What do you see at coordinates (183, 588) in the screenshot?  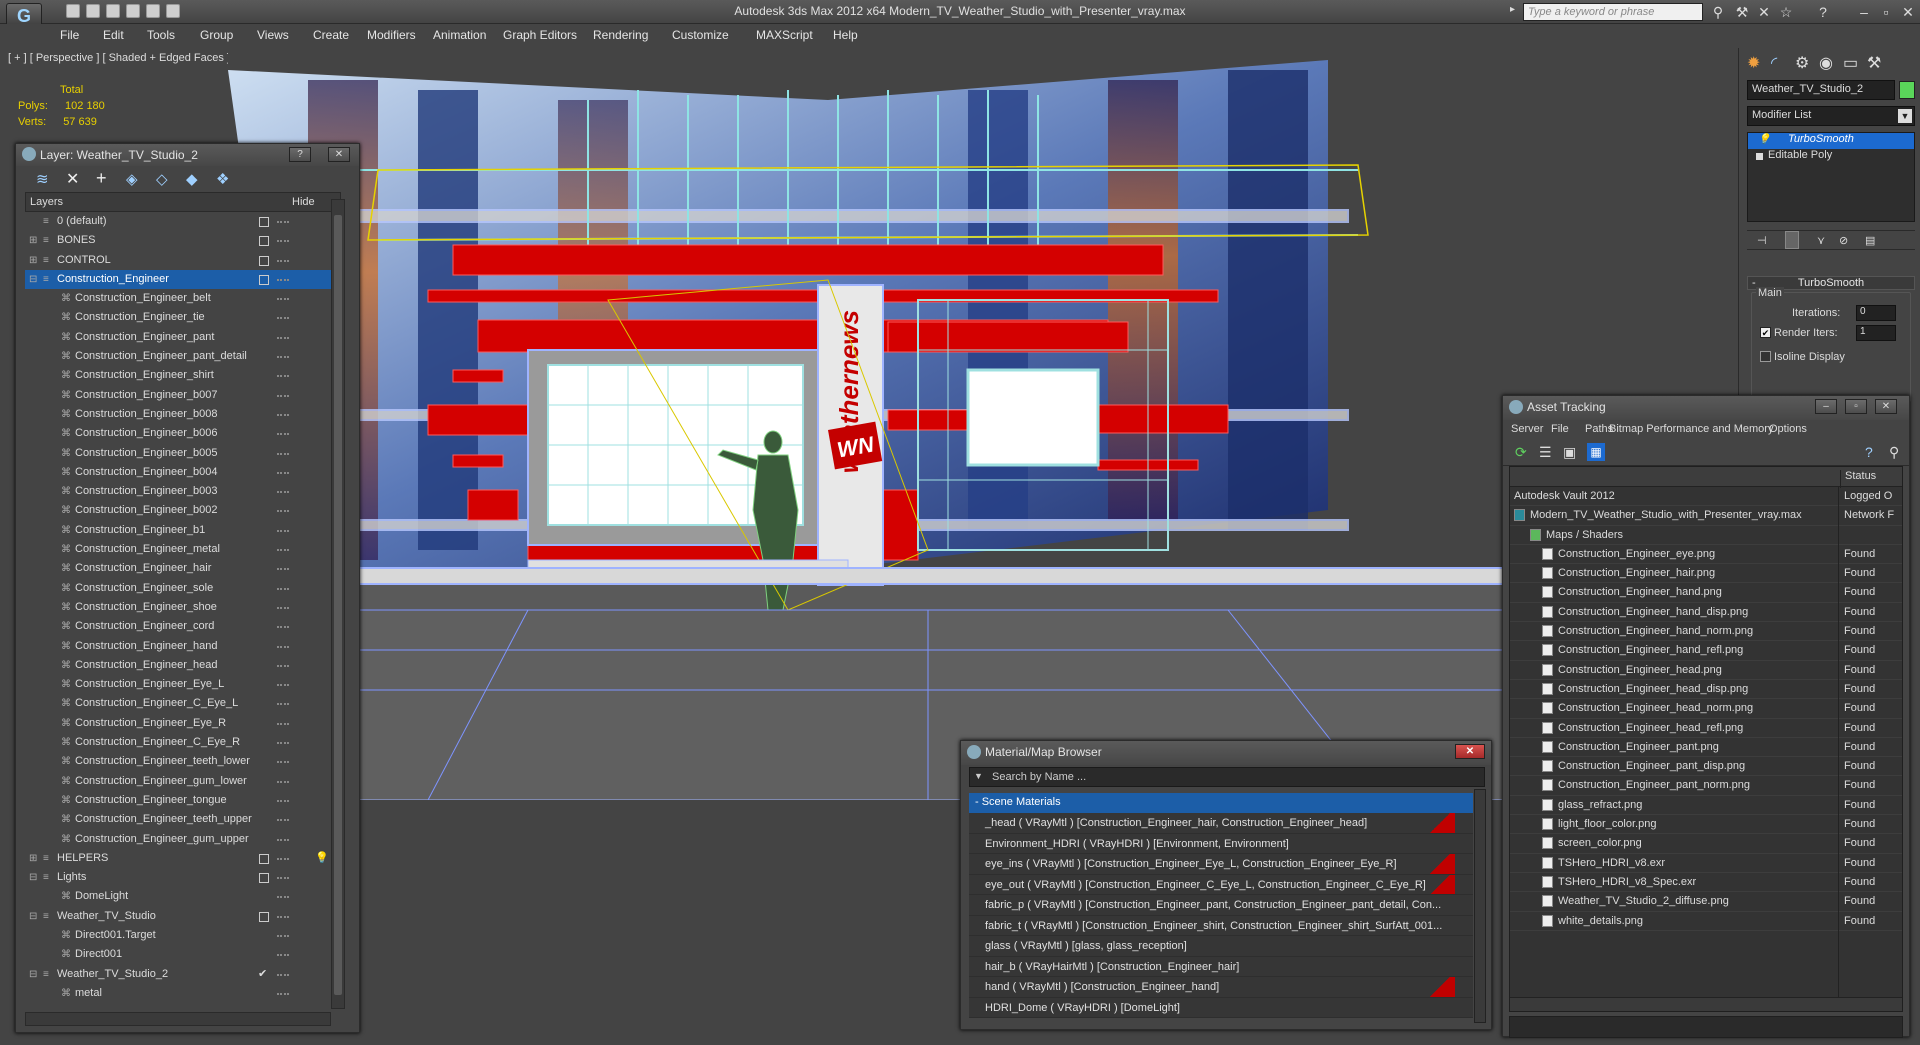 I see `layer-object-row: ⌘ Construction_Engineer_sole` at bounding box center [183, 588].